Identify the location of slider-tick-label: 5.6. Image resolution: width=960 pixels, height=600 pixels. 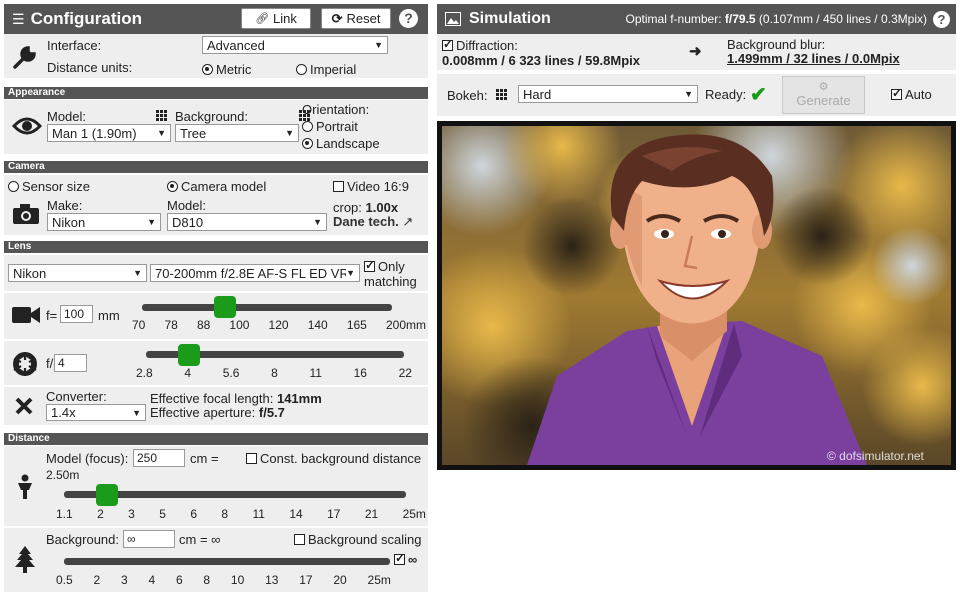
(231, 373).